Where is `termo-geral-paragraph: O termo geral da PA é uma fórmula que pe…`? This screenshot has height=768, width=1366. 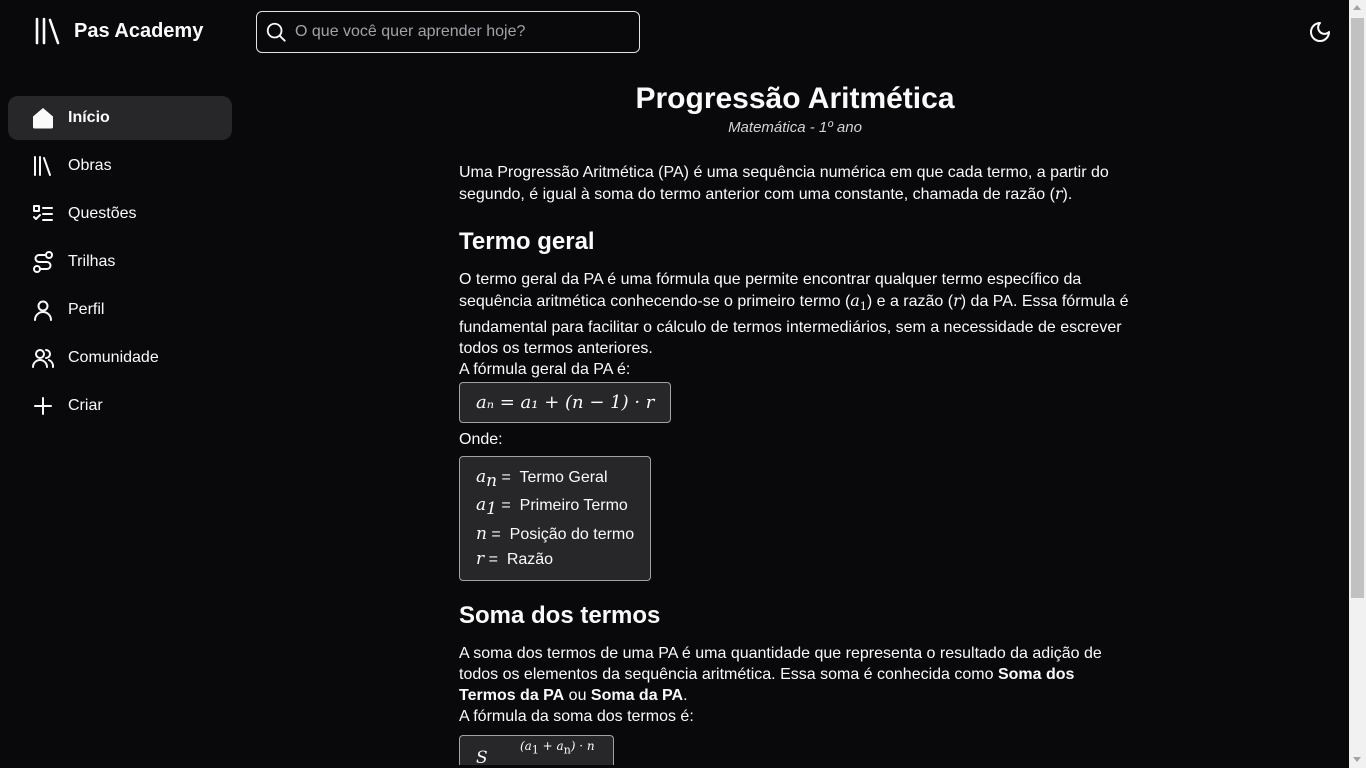
termo-geral-paragraph: O termo geral da PA é uma fórmula que pe… is located at coordinates (794, 314).